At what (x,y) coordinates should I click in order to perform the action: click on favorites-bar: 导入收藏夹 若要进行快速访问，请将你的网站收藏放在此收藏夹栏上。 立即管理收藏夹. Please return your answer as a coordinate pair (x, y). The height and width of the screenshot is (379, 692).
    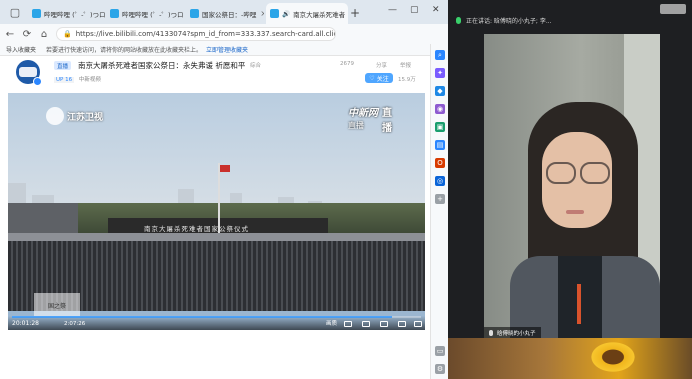
    Looking at the image, I should click on (224, 50).